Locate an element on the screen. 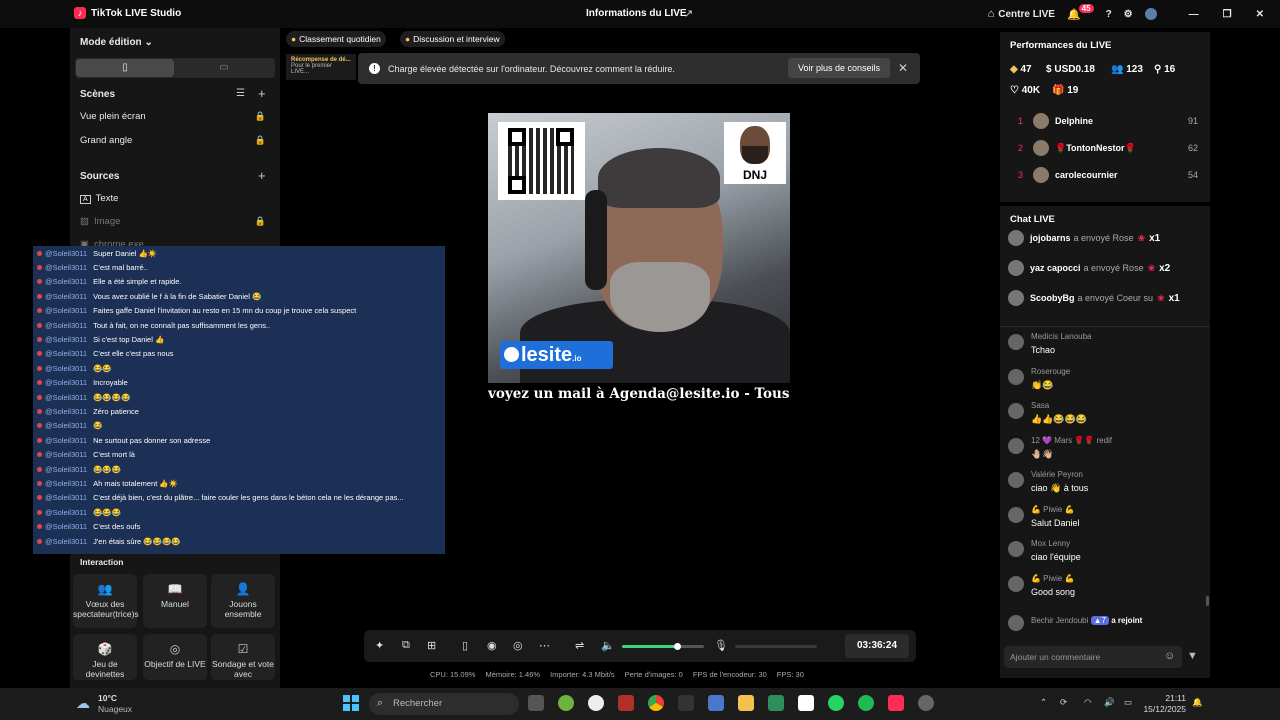  live-info-title: Informations du LIVE is located at coordinates (636, 13).